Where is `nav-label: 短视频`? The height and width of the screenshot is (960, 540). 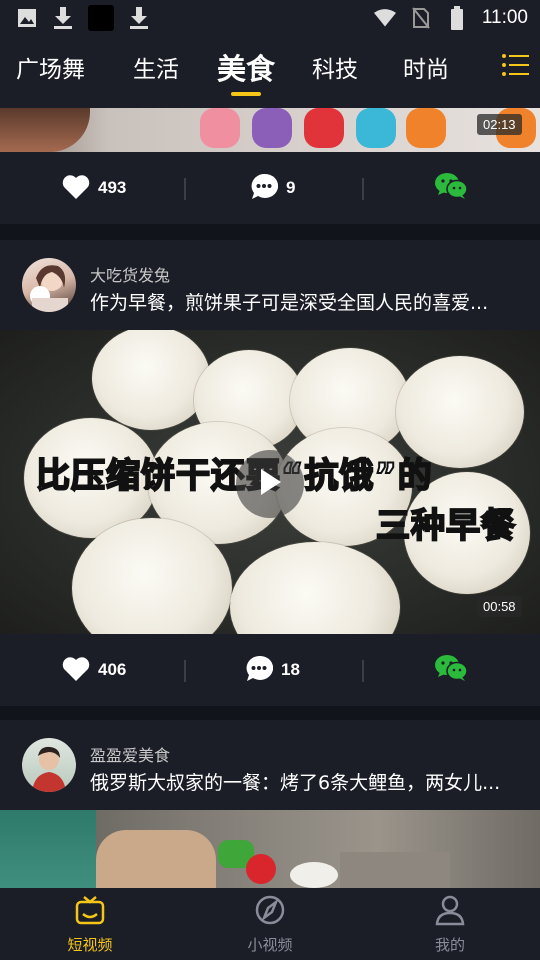
nav-label: 短视频 is located at coordinates (90, 945).